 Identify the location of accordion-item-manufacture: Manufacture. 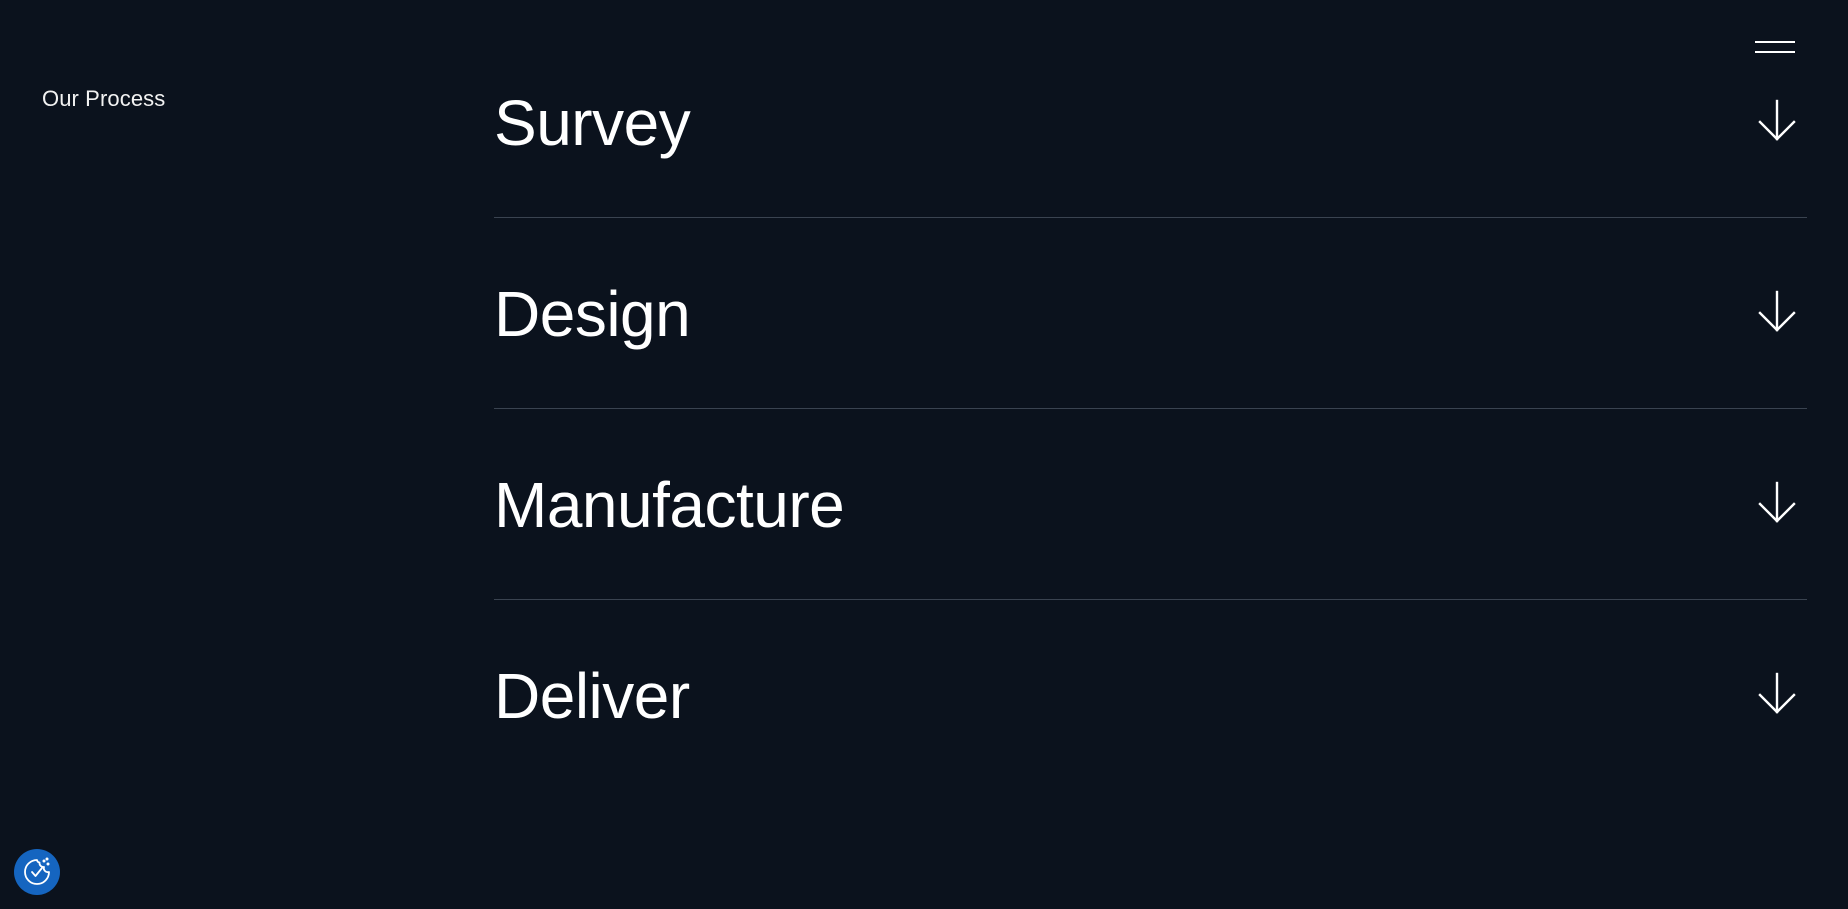
(1150, 504).